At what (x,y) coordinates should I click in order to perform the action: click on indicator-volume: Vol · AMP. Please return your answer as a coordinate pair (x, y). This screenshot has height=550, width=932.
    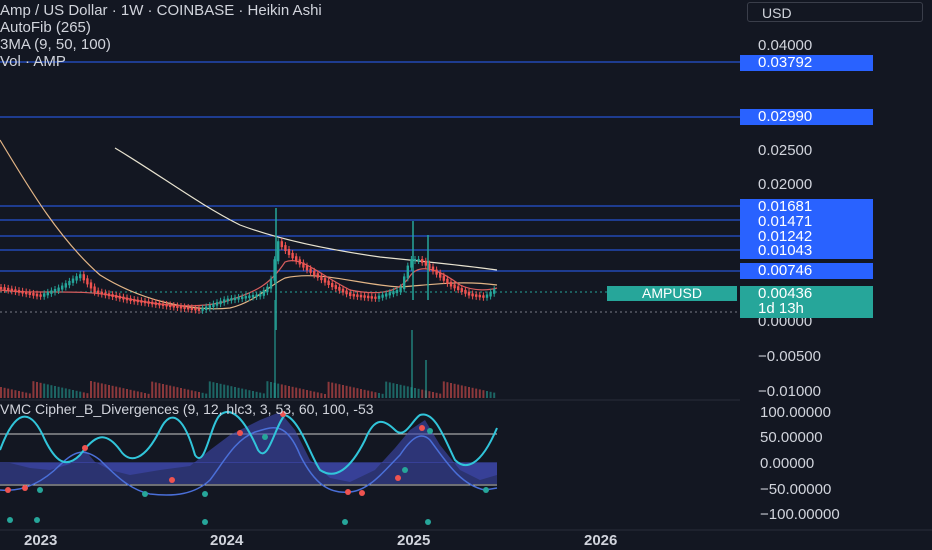
    Looking at the image, I should click on (161, 61).